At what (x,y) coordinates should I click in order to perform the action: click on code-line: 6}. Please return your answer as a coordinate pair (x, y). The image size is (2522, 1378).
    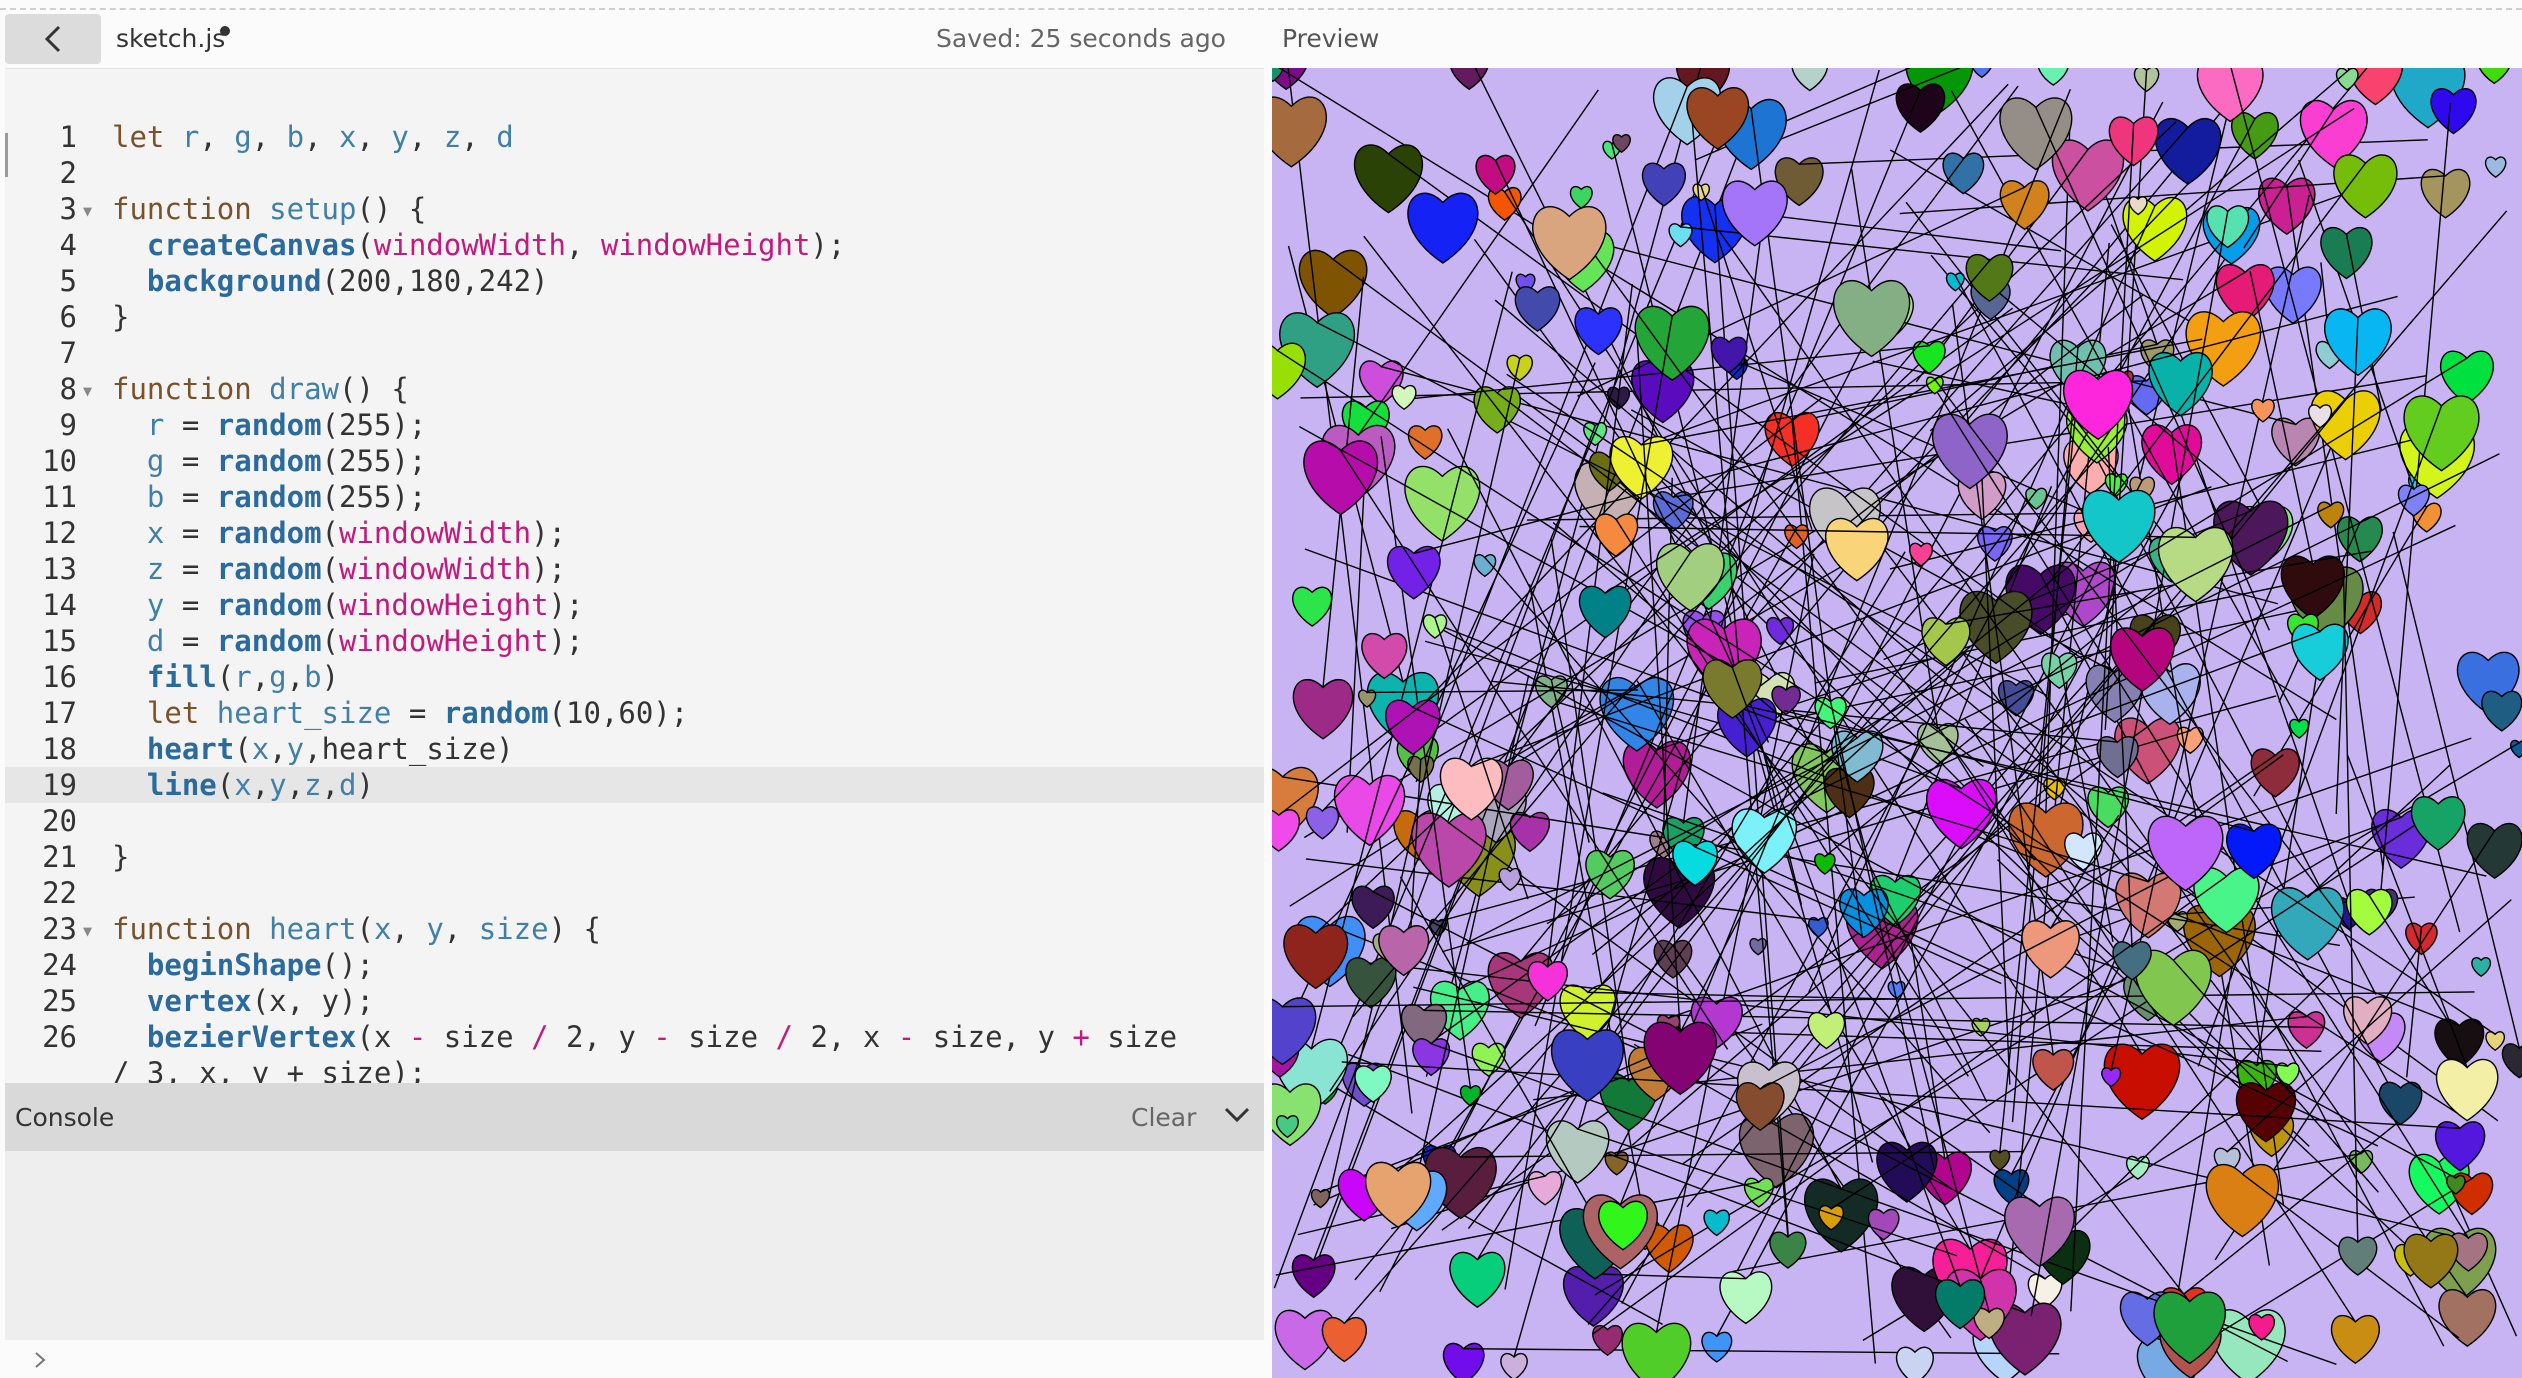
    Looking at the image, I should click on (634, 317).